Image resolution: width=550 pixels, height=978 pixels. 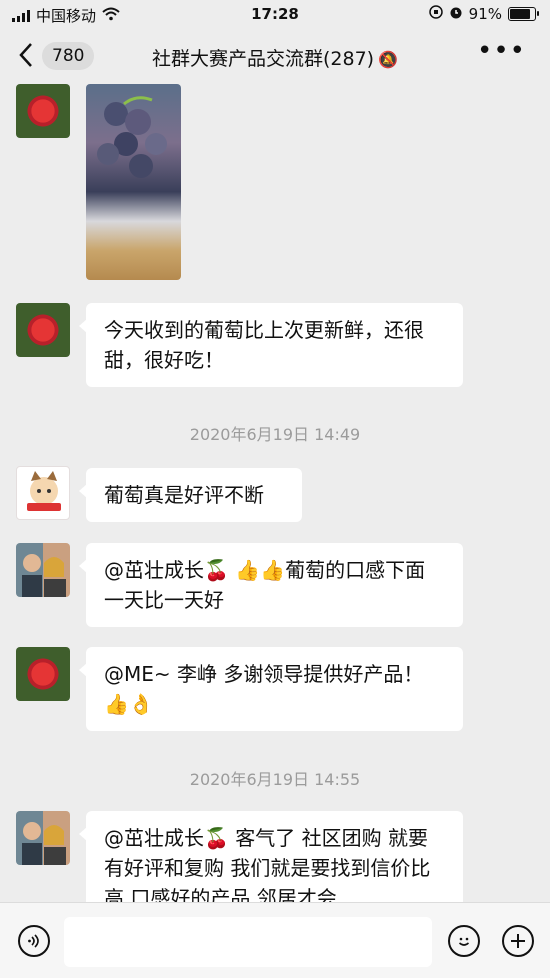 I want to click on input-bar, so click(x=275, y=940).